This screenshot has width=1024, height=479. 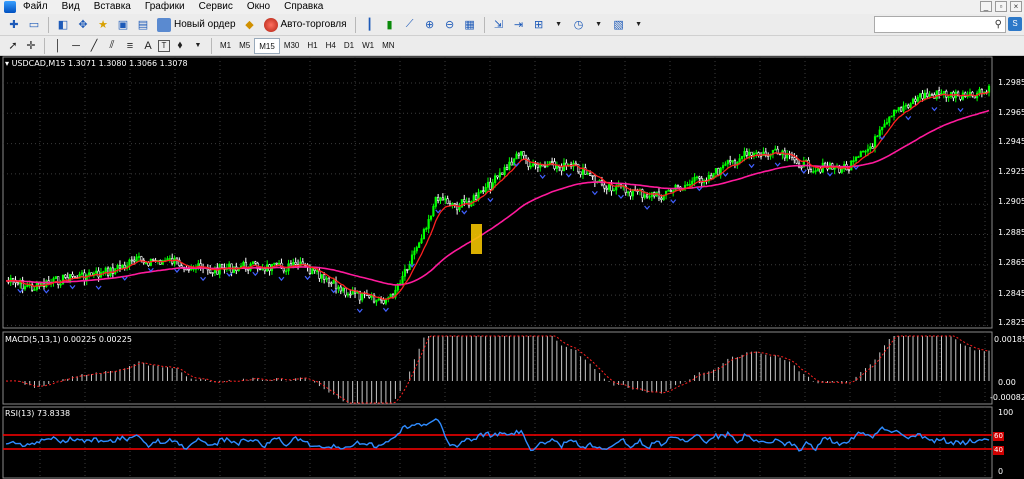 What do you see at coordinates (370, 25) in the screenshot?
I see `bar-chart-icon: ┃` at bounding box center [370, 25].